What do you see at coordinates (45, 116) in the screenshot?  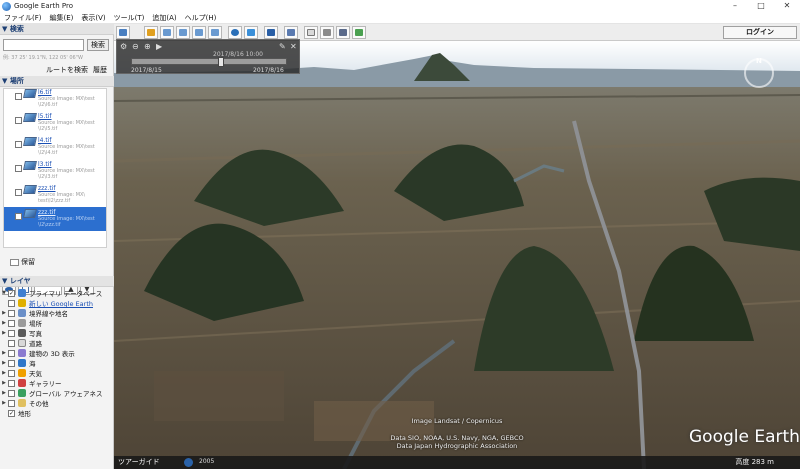 I see `place-name: l5.tif` at bounding box center [45, 116].